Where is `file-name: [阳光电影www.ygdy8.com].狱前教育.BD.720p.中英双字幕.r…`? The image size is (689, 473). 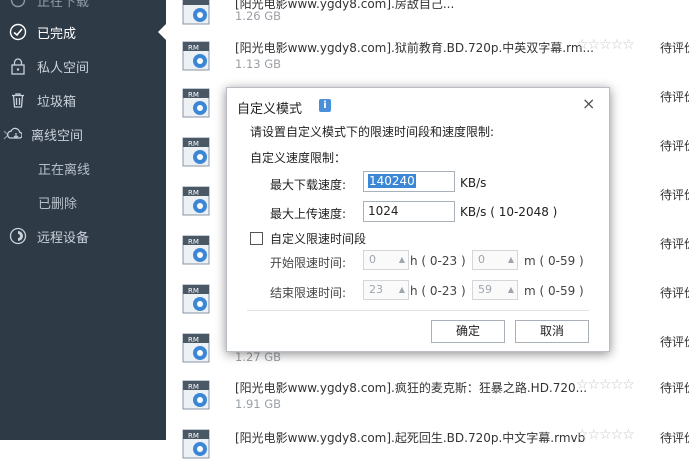
file-name: [阳光电影www.ygdy8.com].狱前教育.BD.720p.中英双字幕.r… is located at coordinates (414, 48).